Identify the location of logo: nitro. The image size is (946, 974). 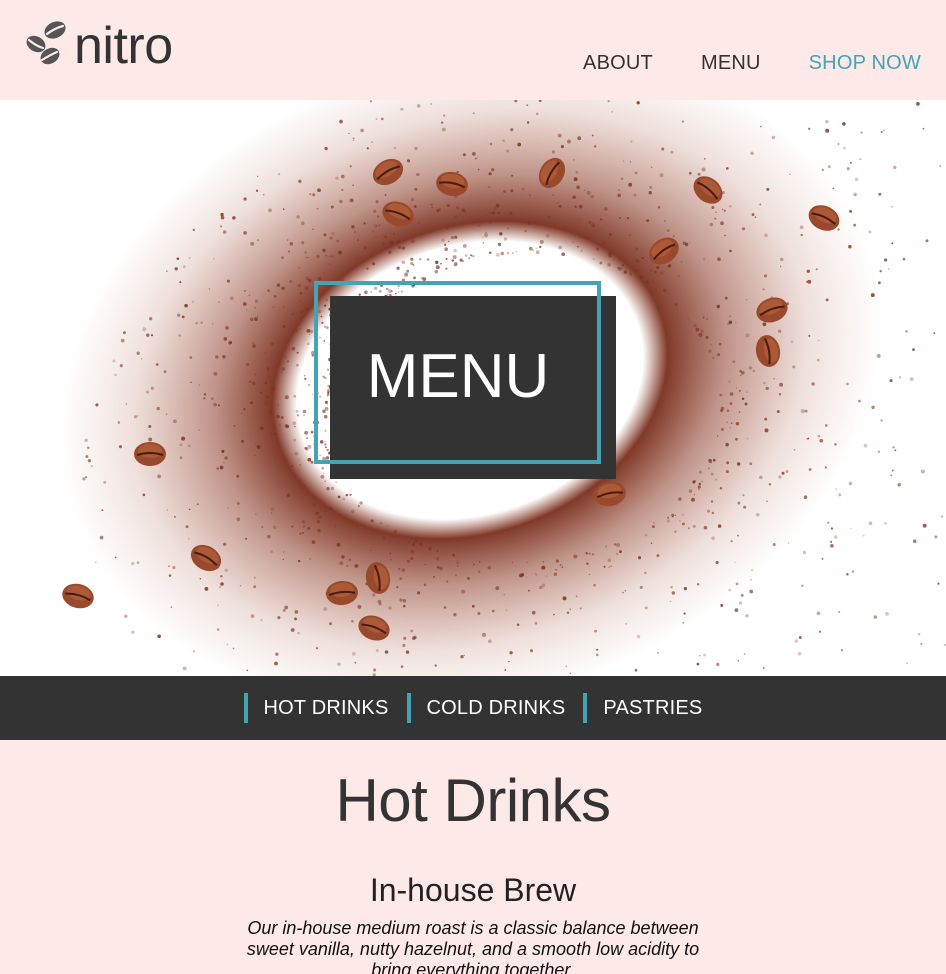
(98, 46).